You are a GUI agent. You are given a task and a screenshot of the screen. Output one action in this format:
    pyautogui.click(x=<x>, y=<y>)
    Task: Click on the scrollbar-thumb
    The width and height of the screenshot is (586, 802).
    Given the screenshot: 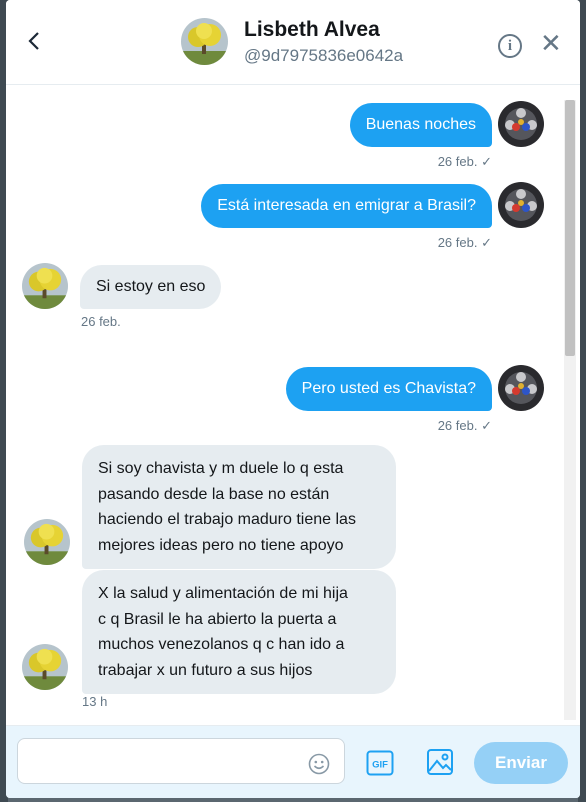 What is the action you would take?
    pyautogui.click(x=570, y=228)
    